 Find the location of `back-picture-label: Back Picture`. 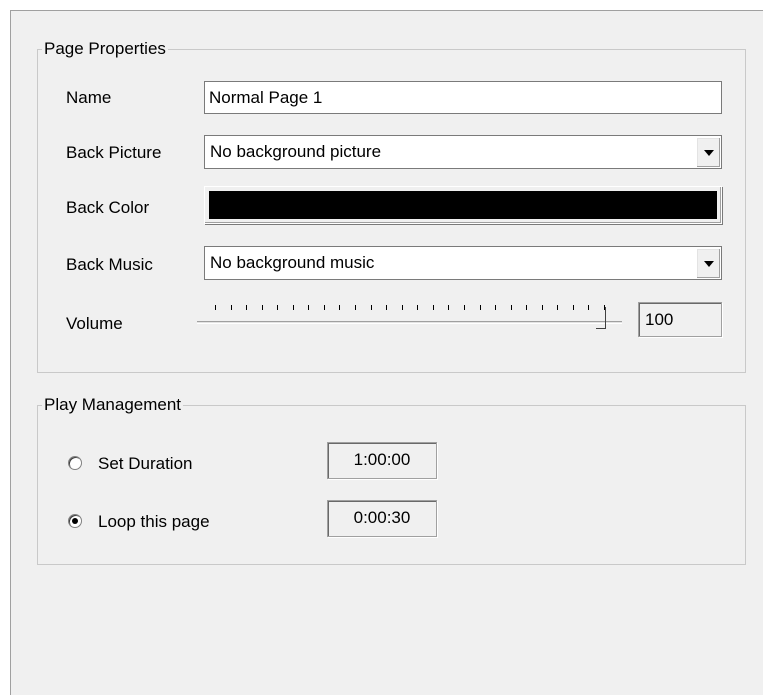

back-picture-label: Back Picture is located at coordinates (114, 152).